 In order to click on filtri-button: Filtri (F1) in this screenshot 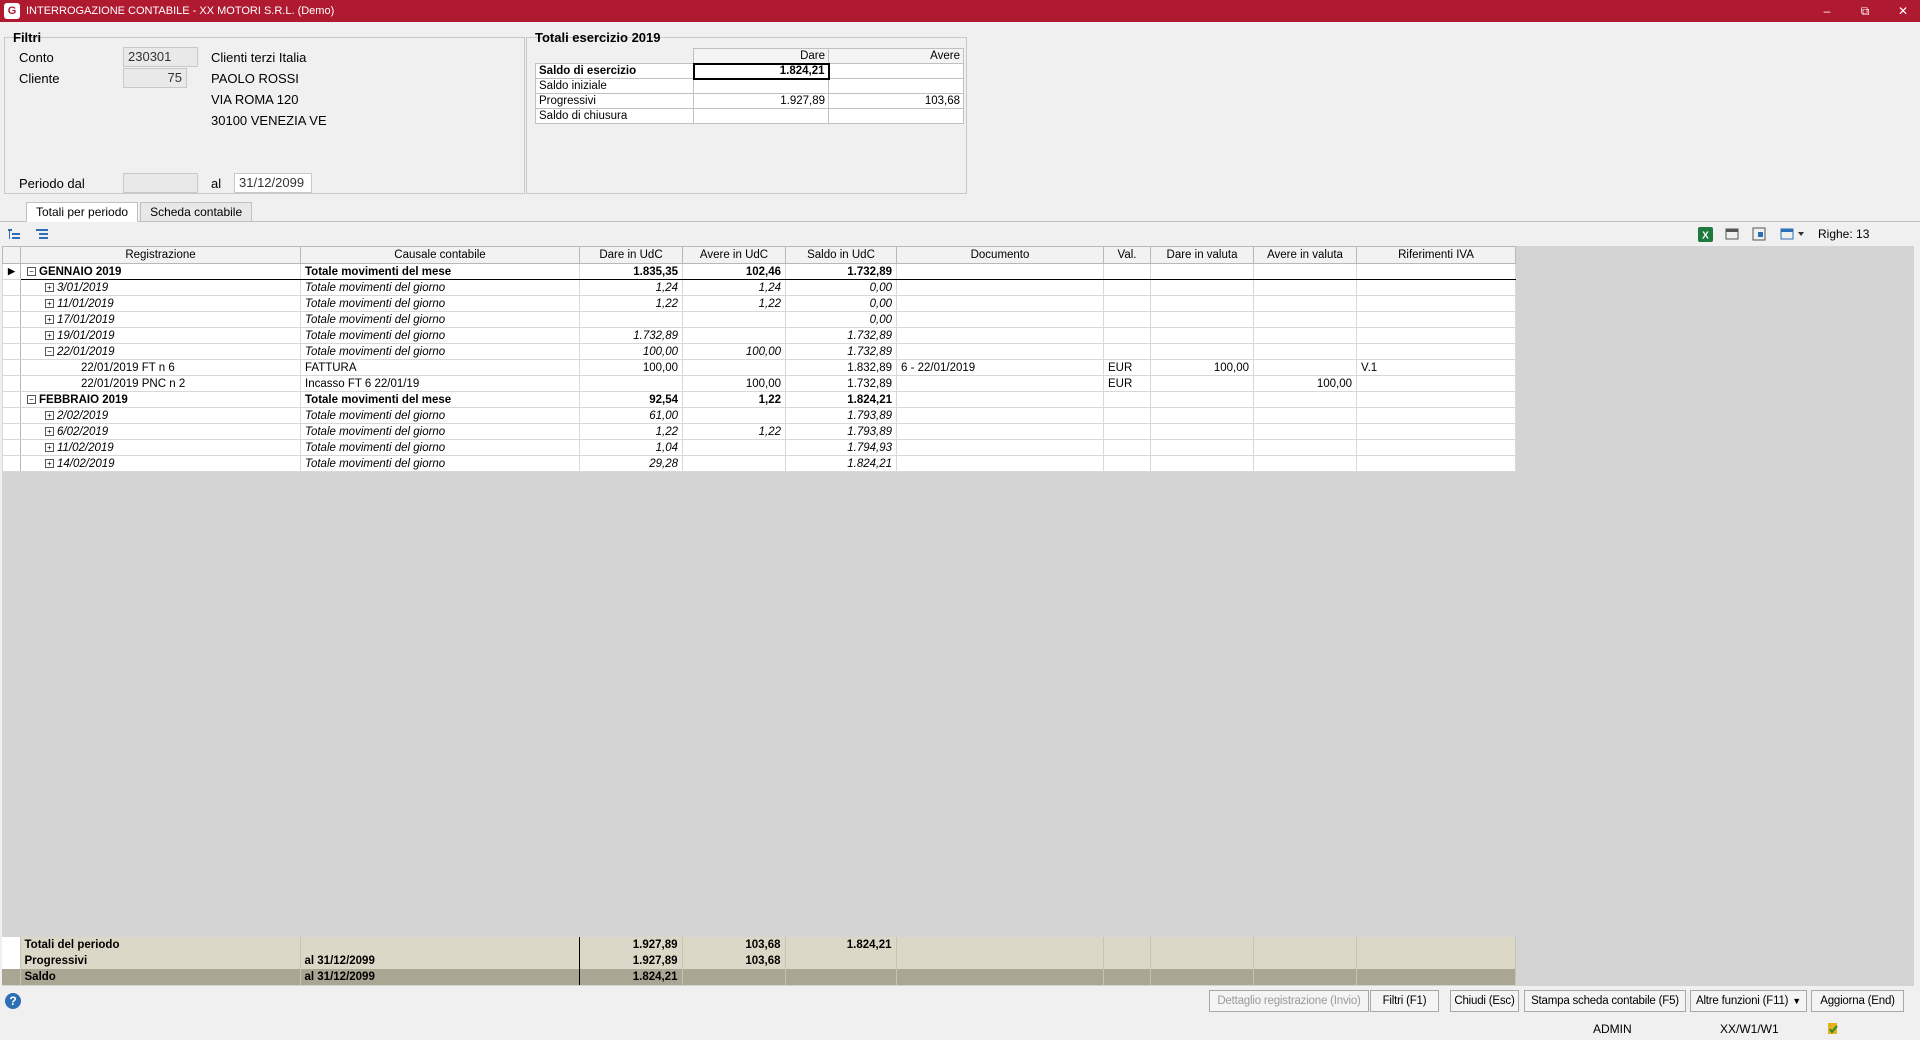, I will do `click(1404, 1001)`.